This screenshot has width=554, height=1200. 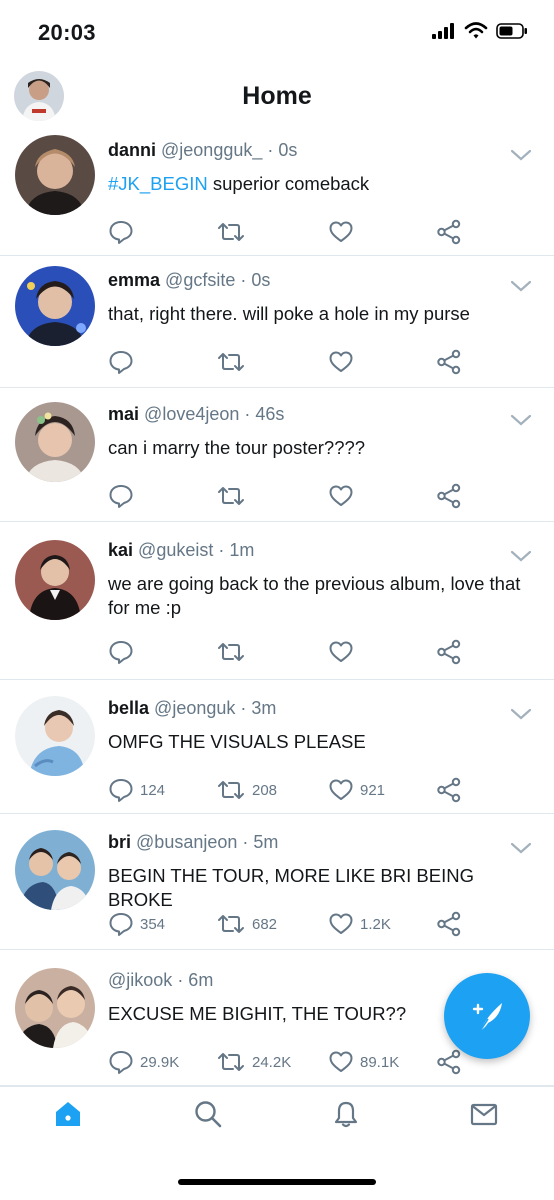 What do you see at coordinates (128, 708) in the screenshot?
I see `display-name: bella` at bounding box center [128, 708].